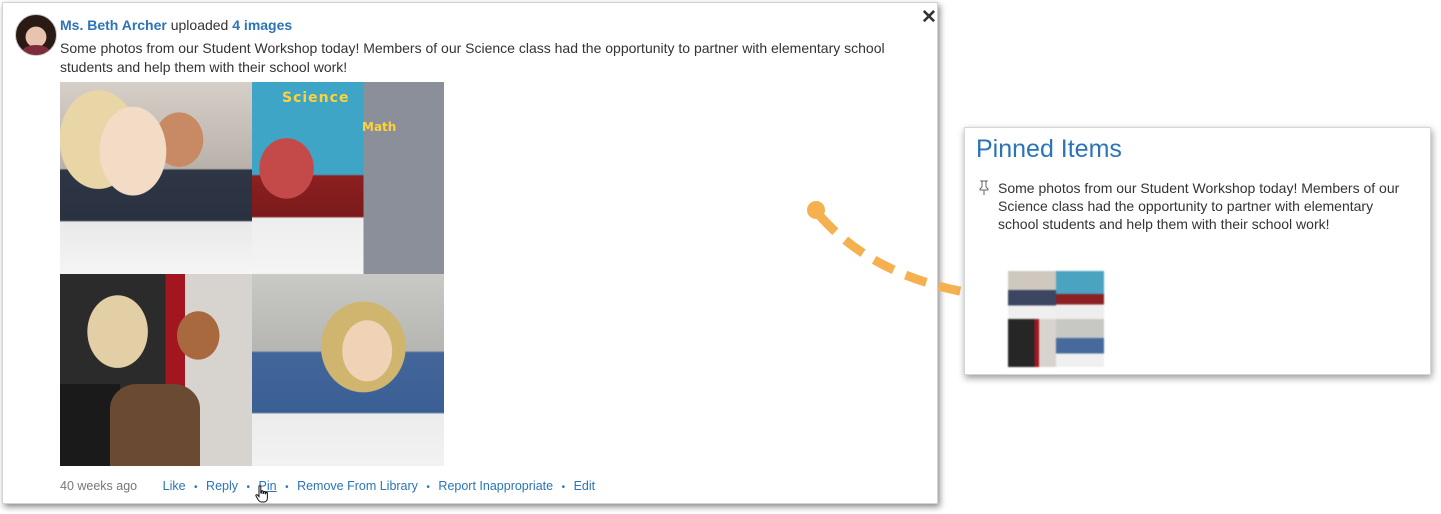  What do you see at coordinates (36, 50) in the screenshot?
I see `avatar-shoulders` at bounding box center [36, 50].